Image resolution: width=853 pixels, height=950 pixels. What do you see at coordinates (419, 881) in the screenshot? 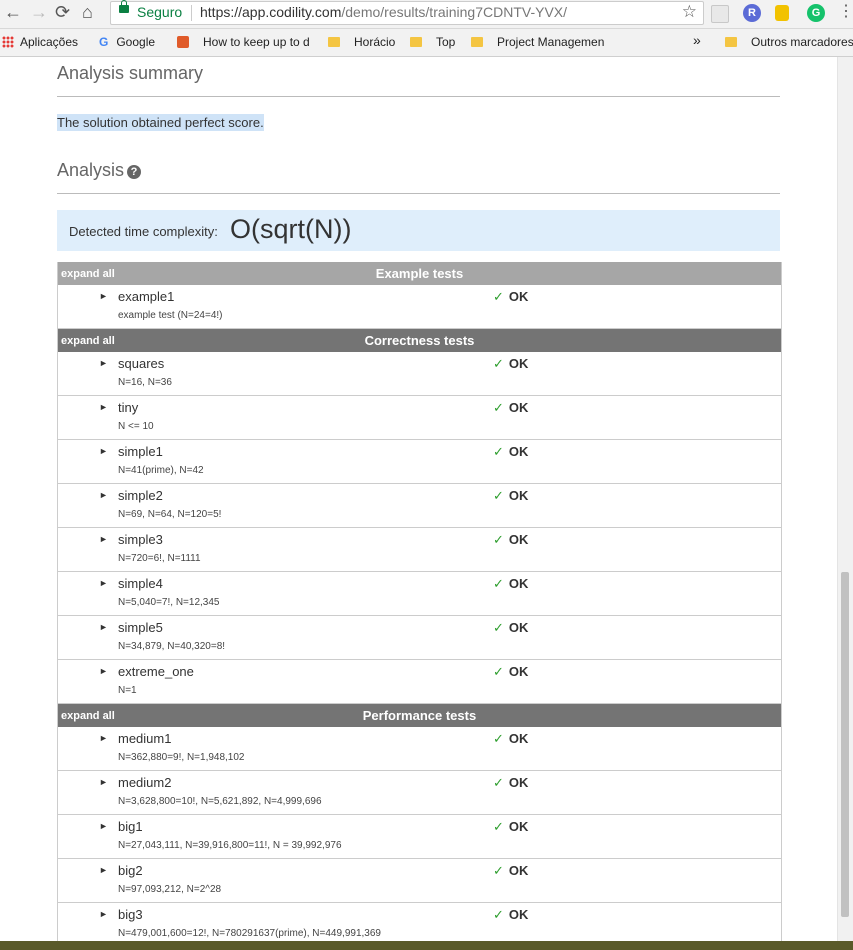
I see `test-row: ► big2 N=97,093,212, N=2^28 ✓ OK` at bounding box center [419, 881].